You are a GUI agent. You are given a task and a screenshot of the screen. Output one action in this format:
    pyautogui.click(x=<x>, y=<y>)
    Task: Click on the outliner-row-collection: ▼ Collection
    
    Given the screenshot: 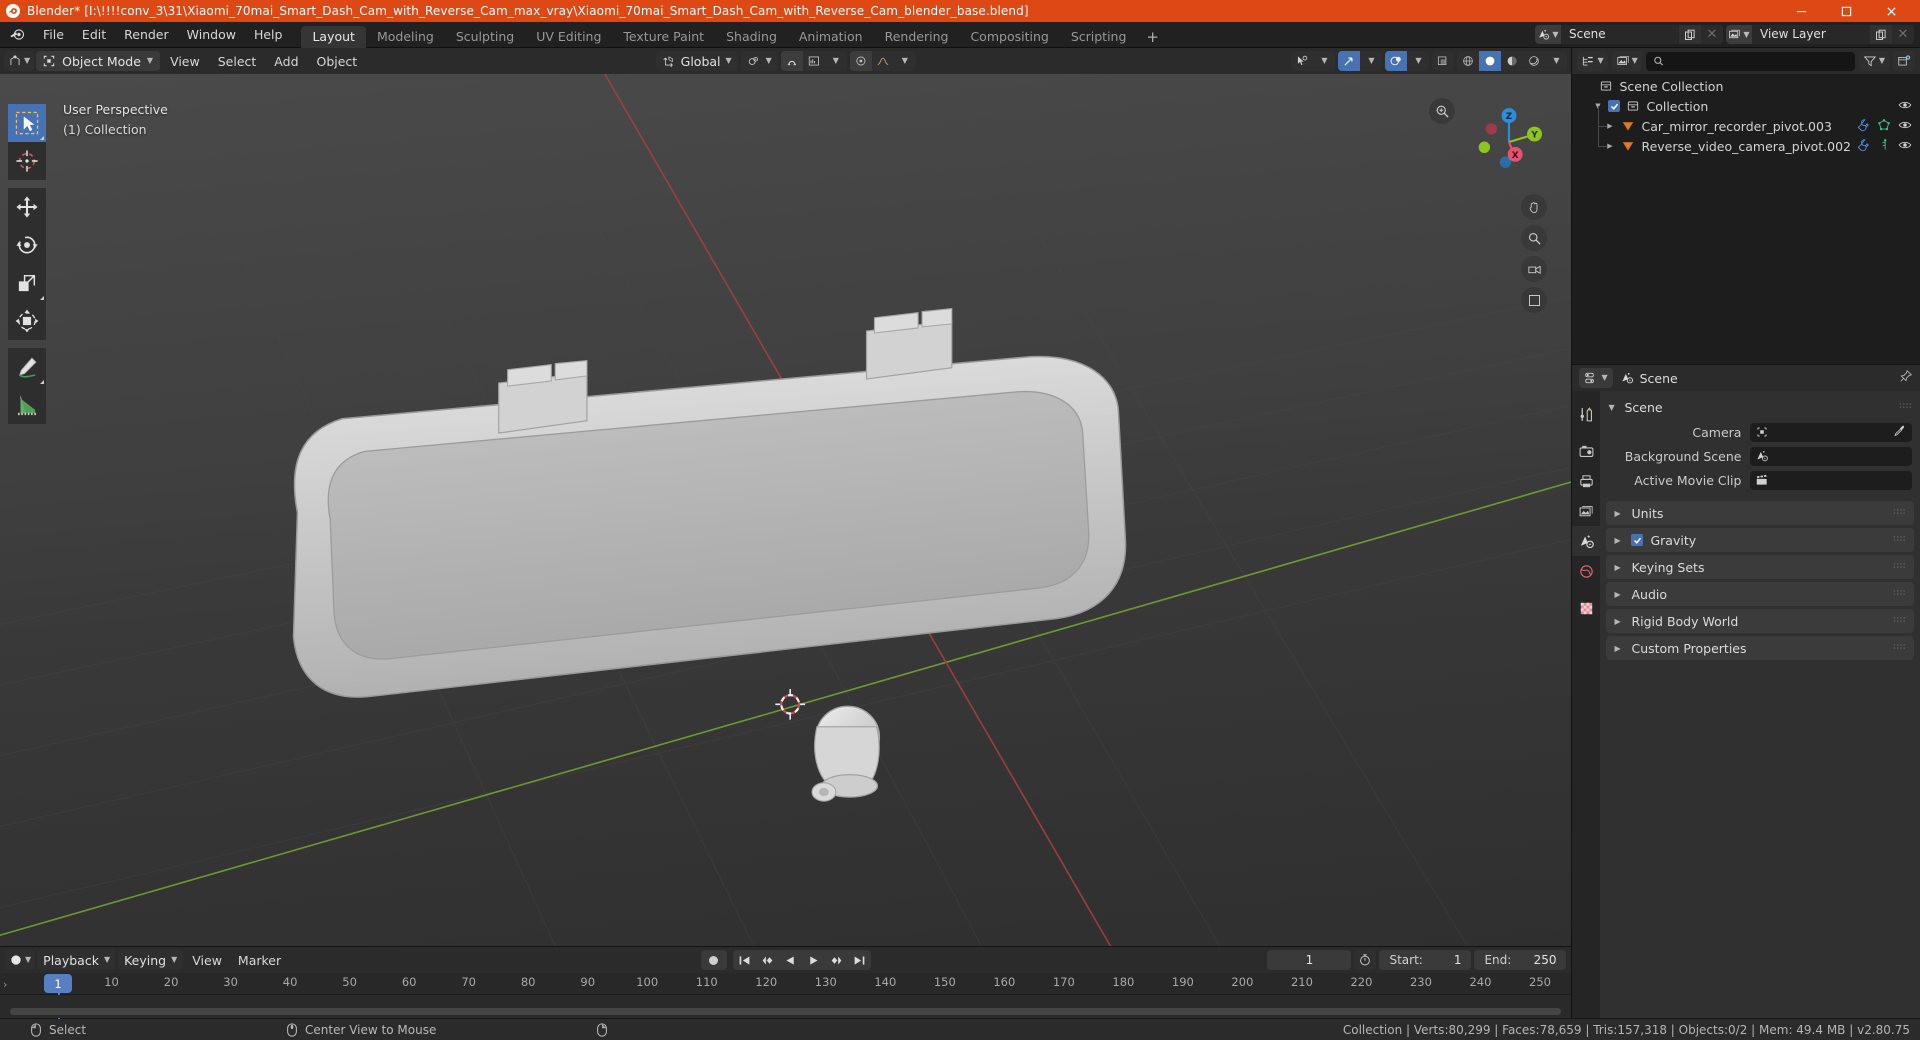 What is the action you would take?
    pyautogui.click(x=1746, y=106)
    